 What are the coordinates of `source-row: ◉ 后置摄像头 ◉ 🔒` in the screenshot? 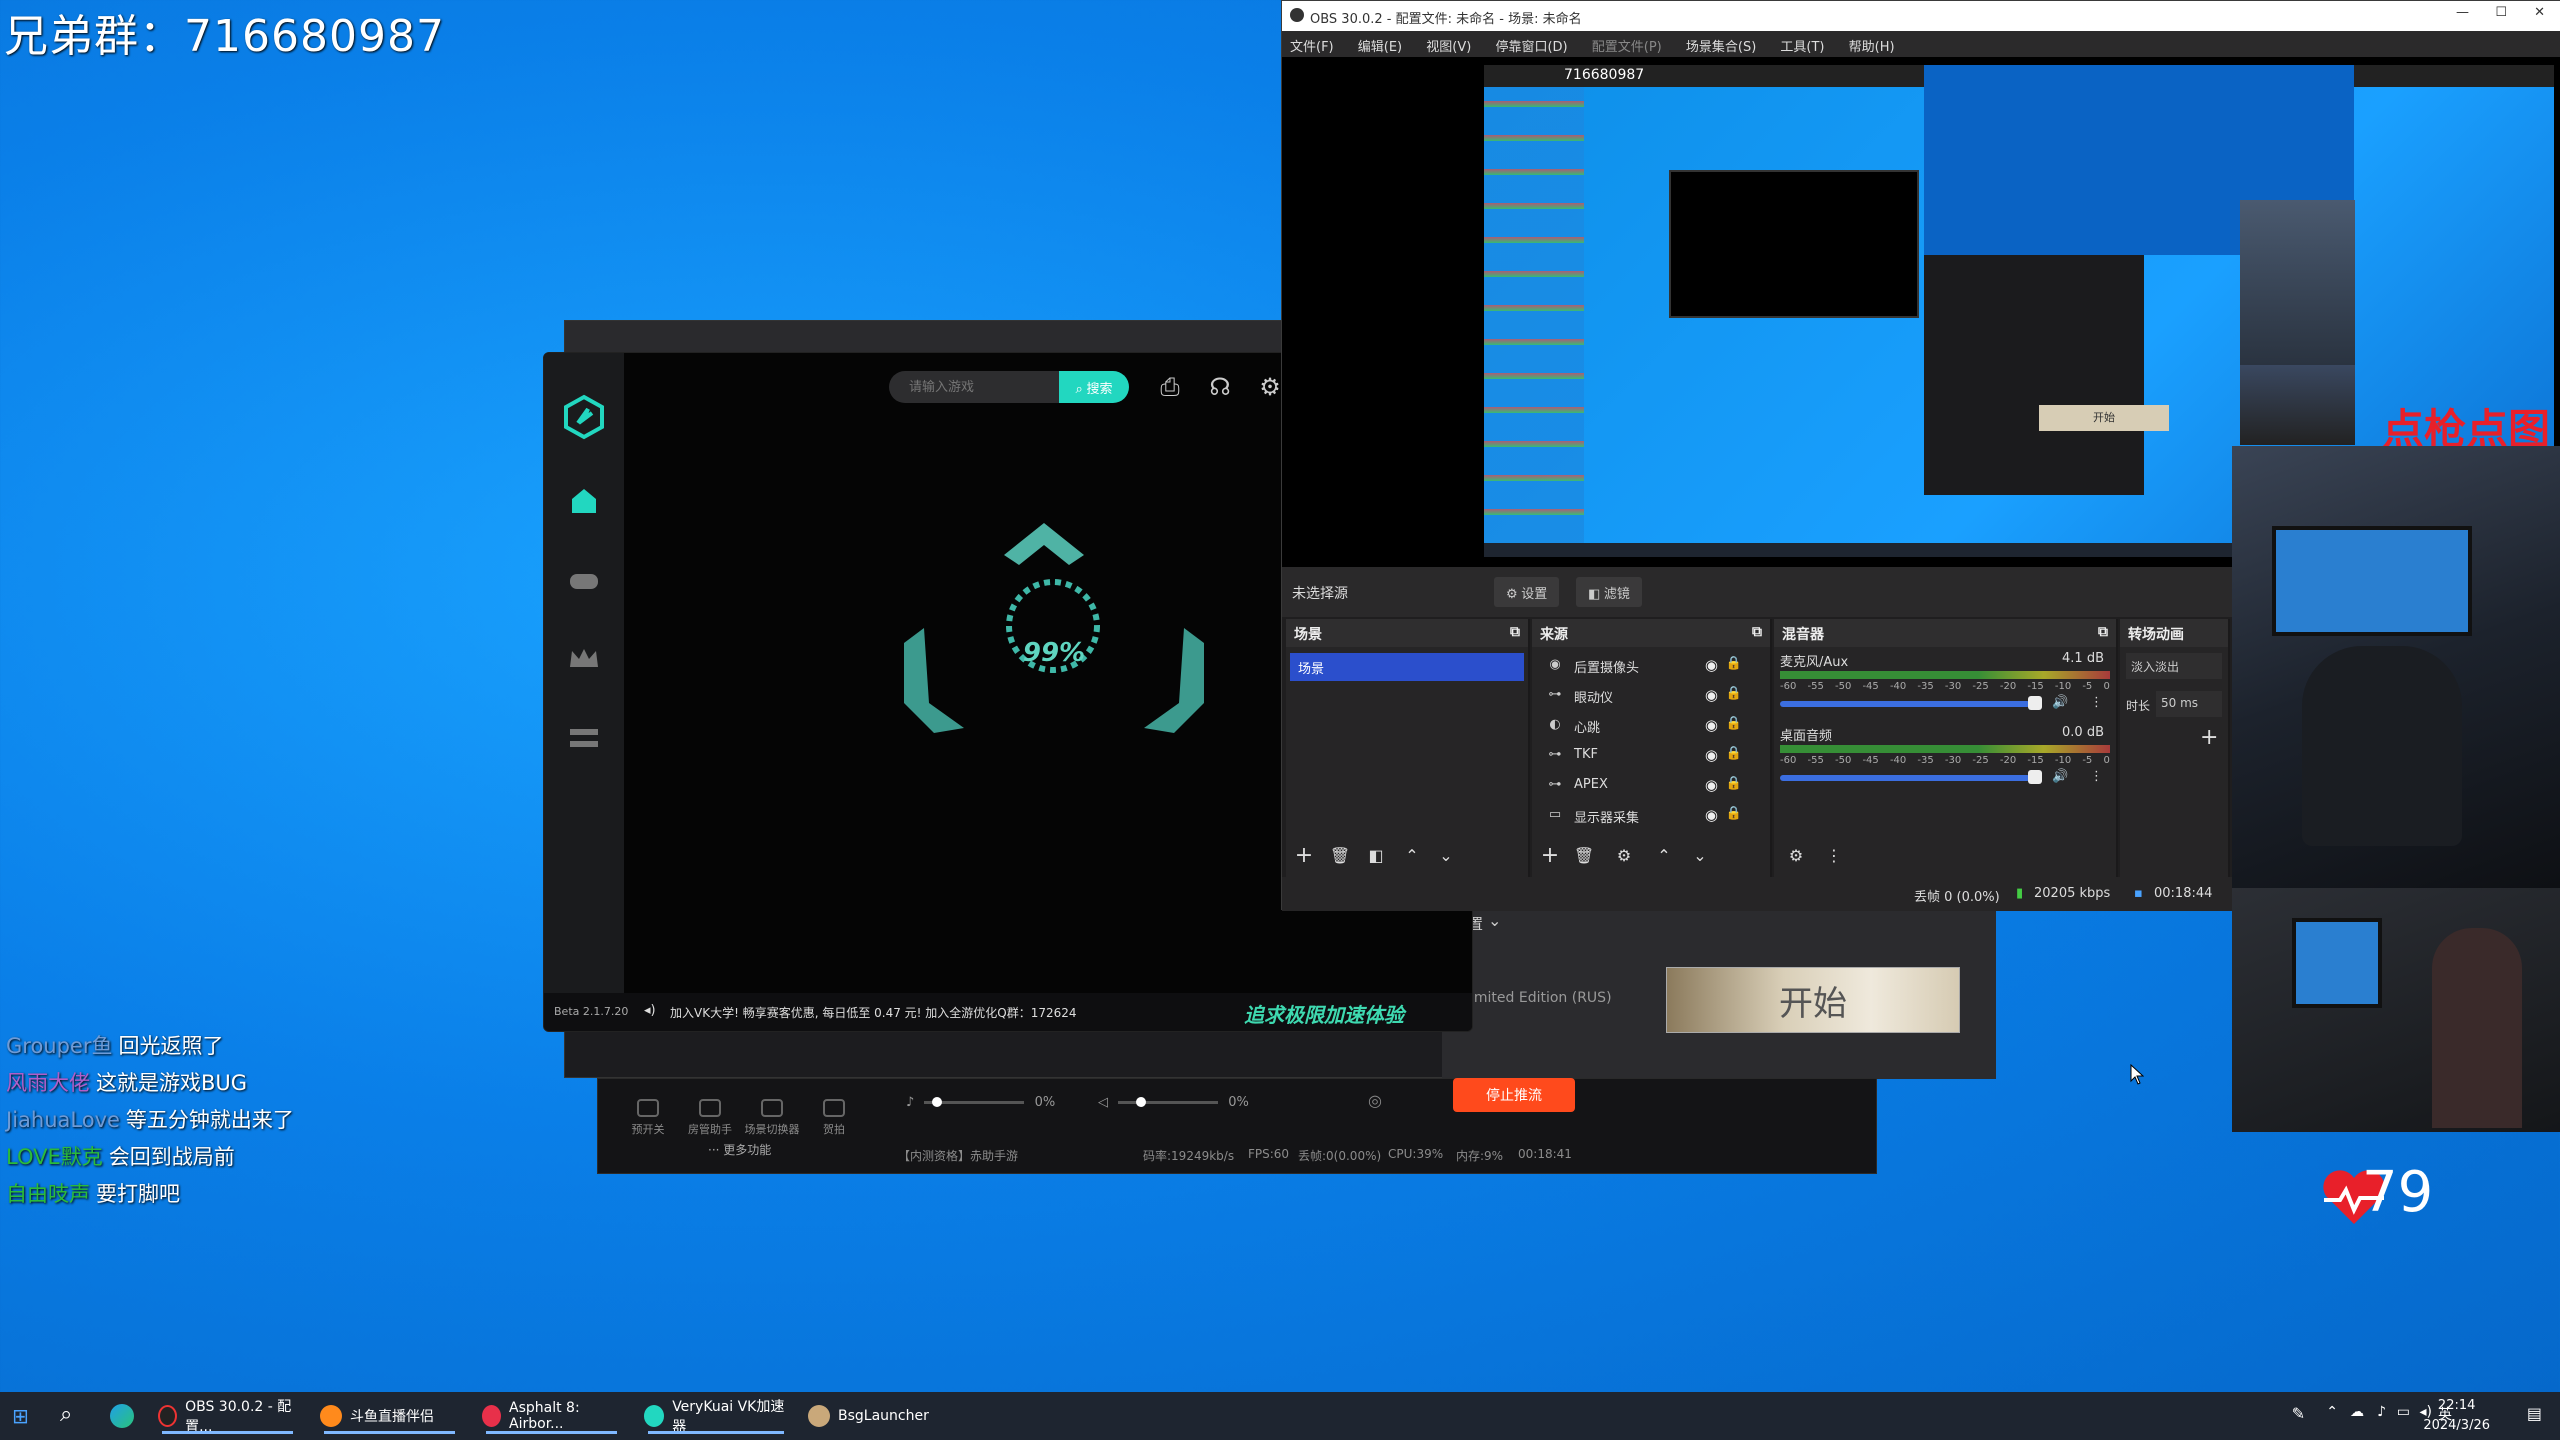 It's located at (1651, 666).